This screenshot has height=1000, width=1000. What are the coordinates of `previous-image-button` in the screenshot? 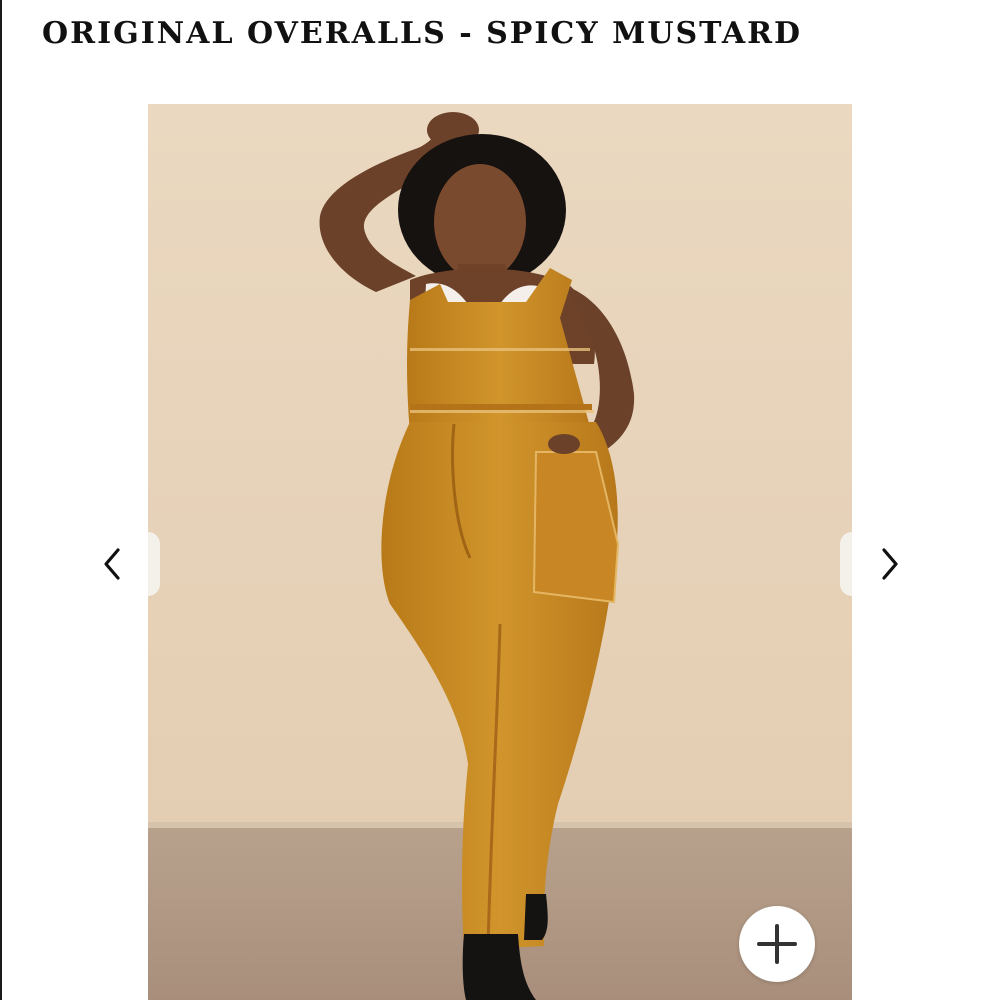 It's located at (112, 564).